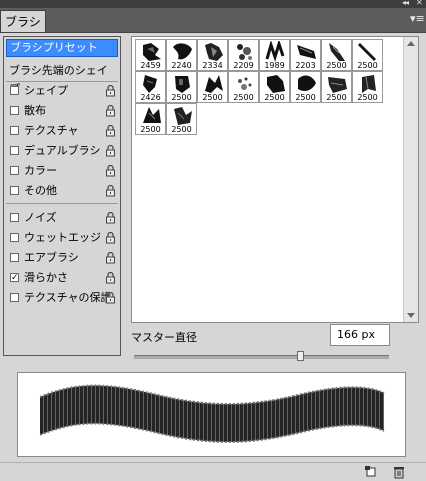 Image resolution: width=426 pixels, height=481 pixels. I want to click on option-item-7: ウェットエッジ, so click(62, 238).